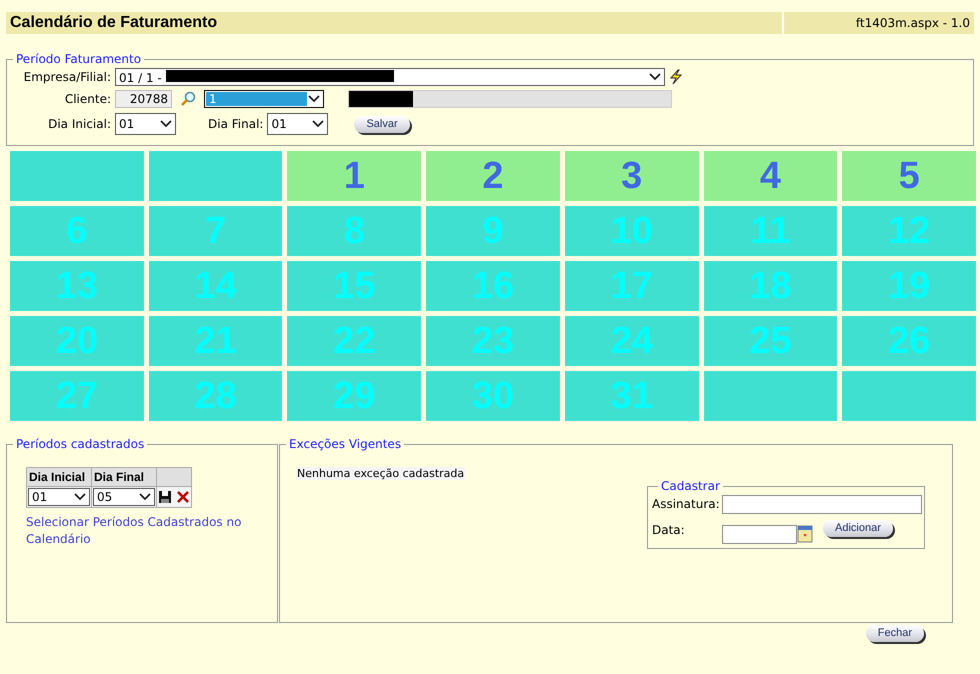  What do you see at coordinates (78, 59) in the screenshot?
I see `section-title: Período Faturamento` at bounding box center [78, 59].